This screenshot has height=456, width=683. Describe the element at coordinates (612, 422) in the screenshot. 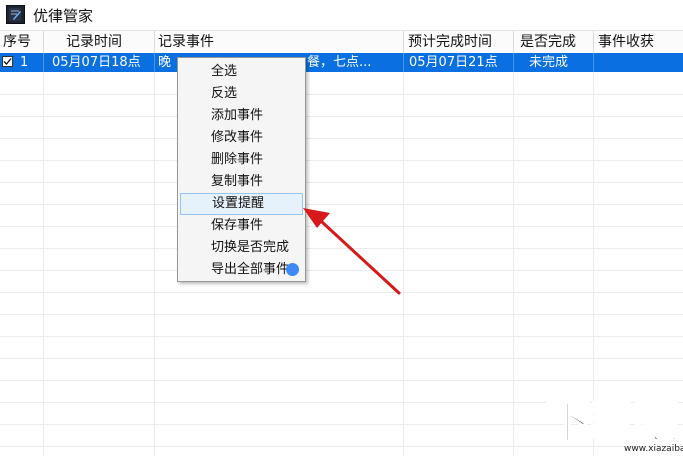

I see `watermark-text: 下载吧` at that location.